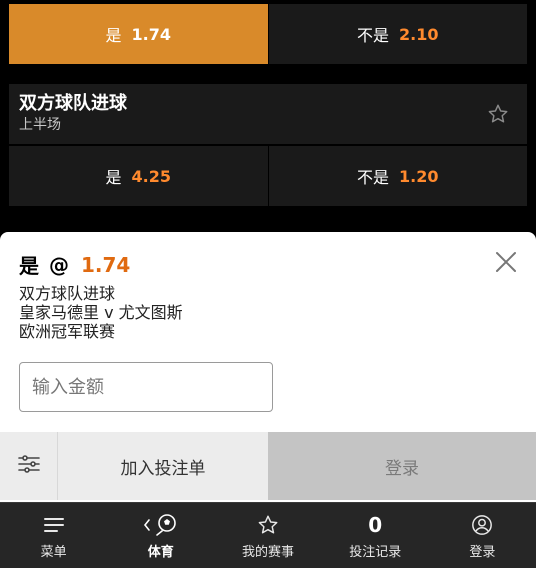 The height and width of the screenshot is (568, 536). I want to click on bet-slip-actions: 加入投注单 登录, so click(268, 466).